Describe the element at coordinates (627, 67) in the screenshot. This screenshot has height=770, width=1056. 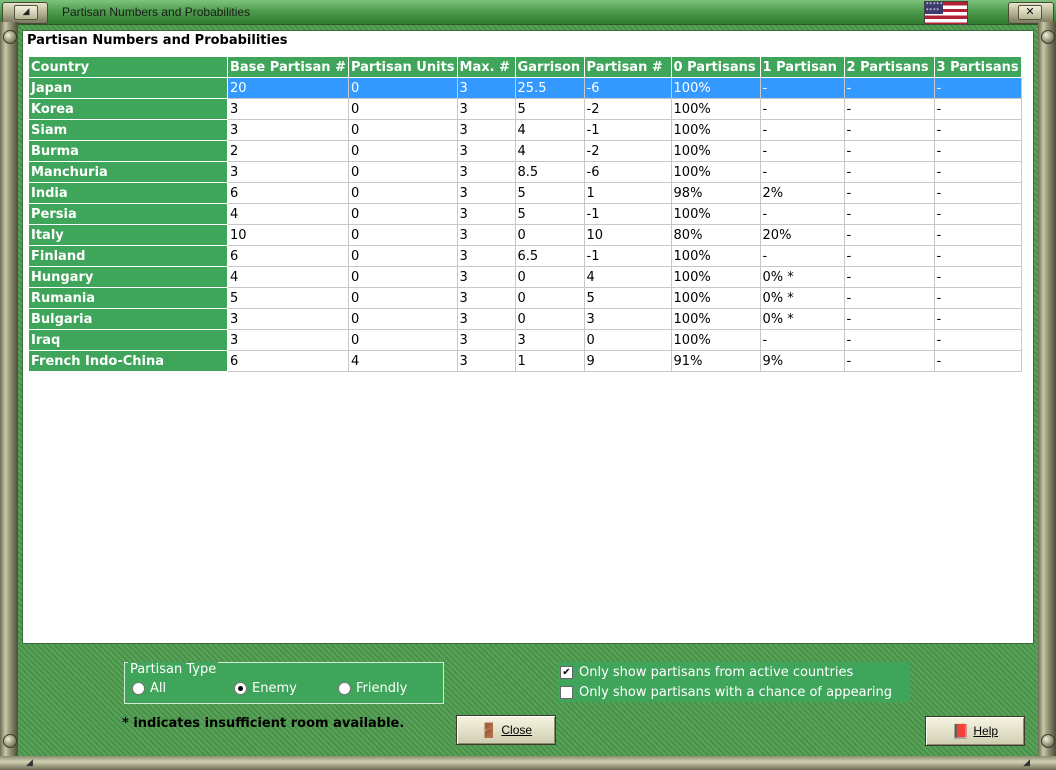
I see `column-header-partisan-number: Partisan #` at that location.